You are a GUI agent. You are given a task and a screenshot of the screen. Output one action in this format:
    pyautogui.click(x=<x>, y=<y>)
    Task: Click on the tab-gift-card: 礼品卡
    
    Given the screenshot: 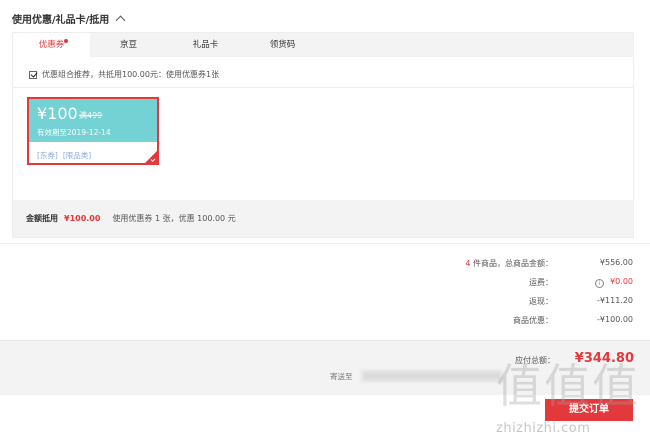 What is the action you would take?
    pyautogui.click(x=205, y=45)
    